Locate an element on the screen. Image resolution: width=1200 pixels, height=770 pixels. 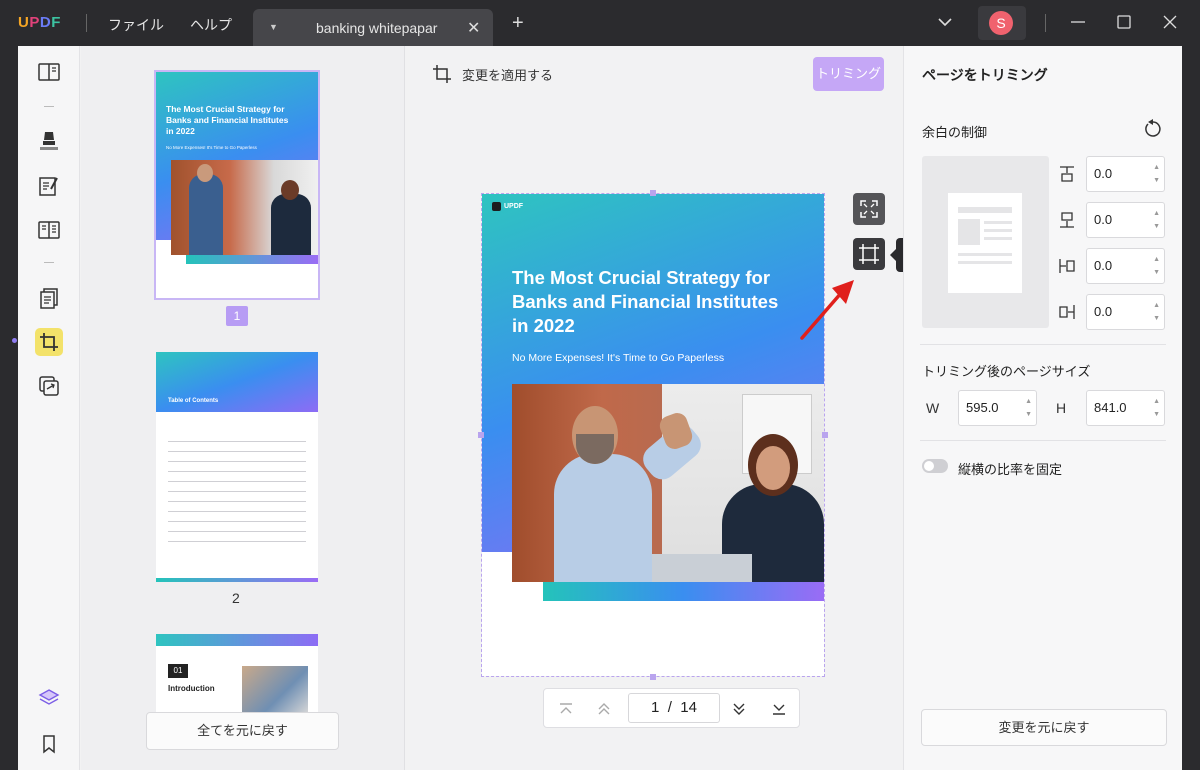
reset-margins-icon is located at coordinates (1153, 129).